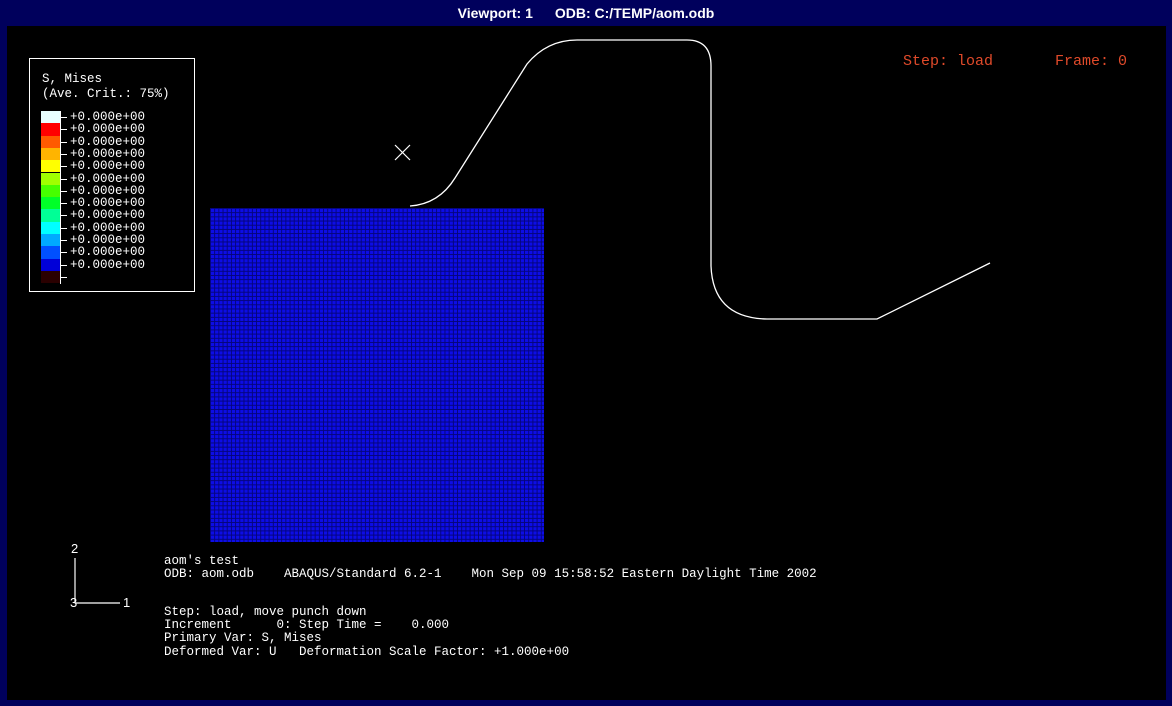  I want to click on coordinate-triad, so click(97, 581).